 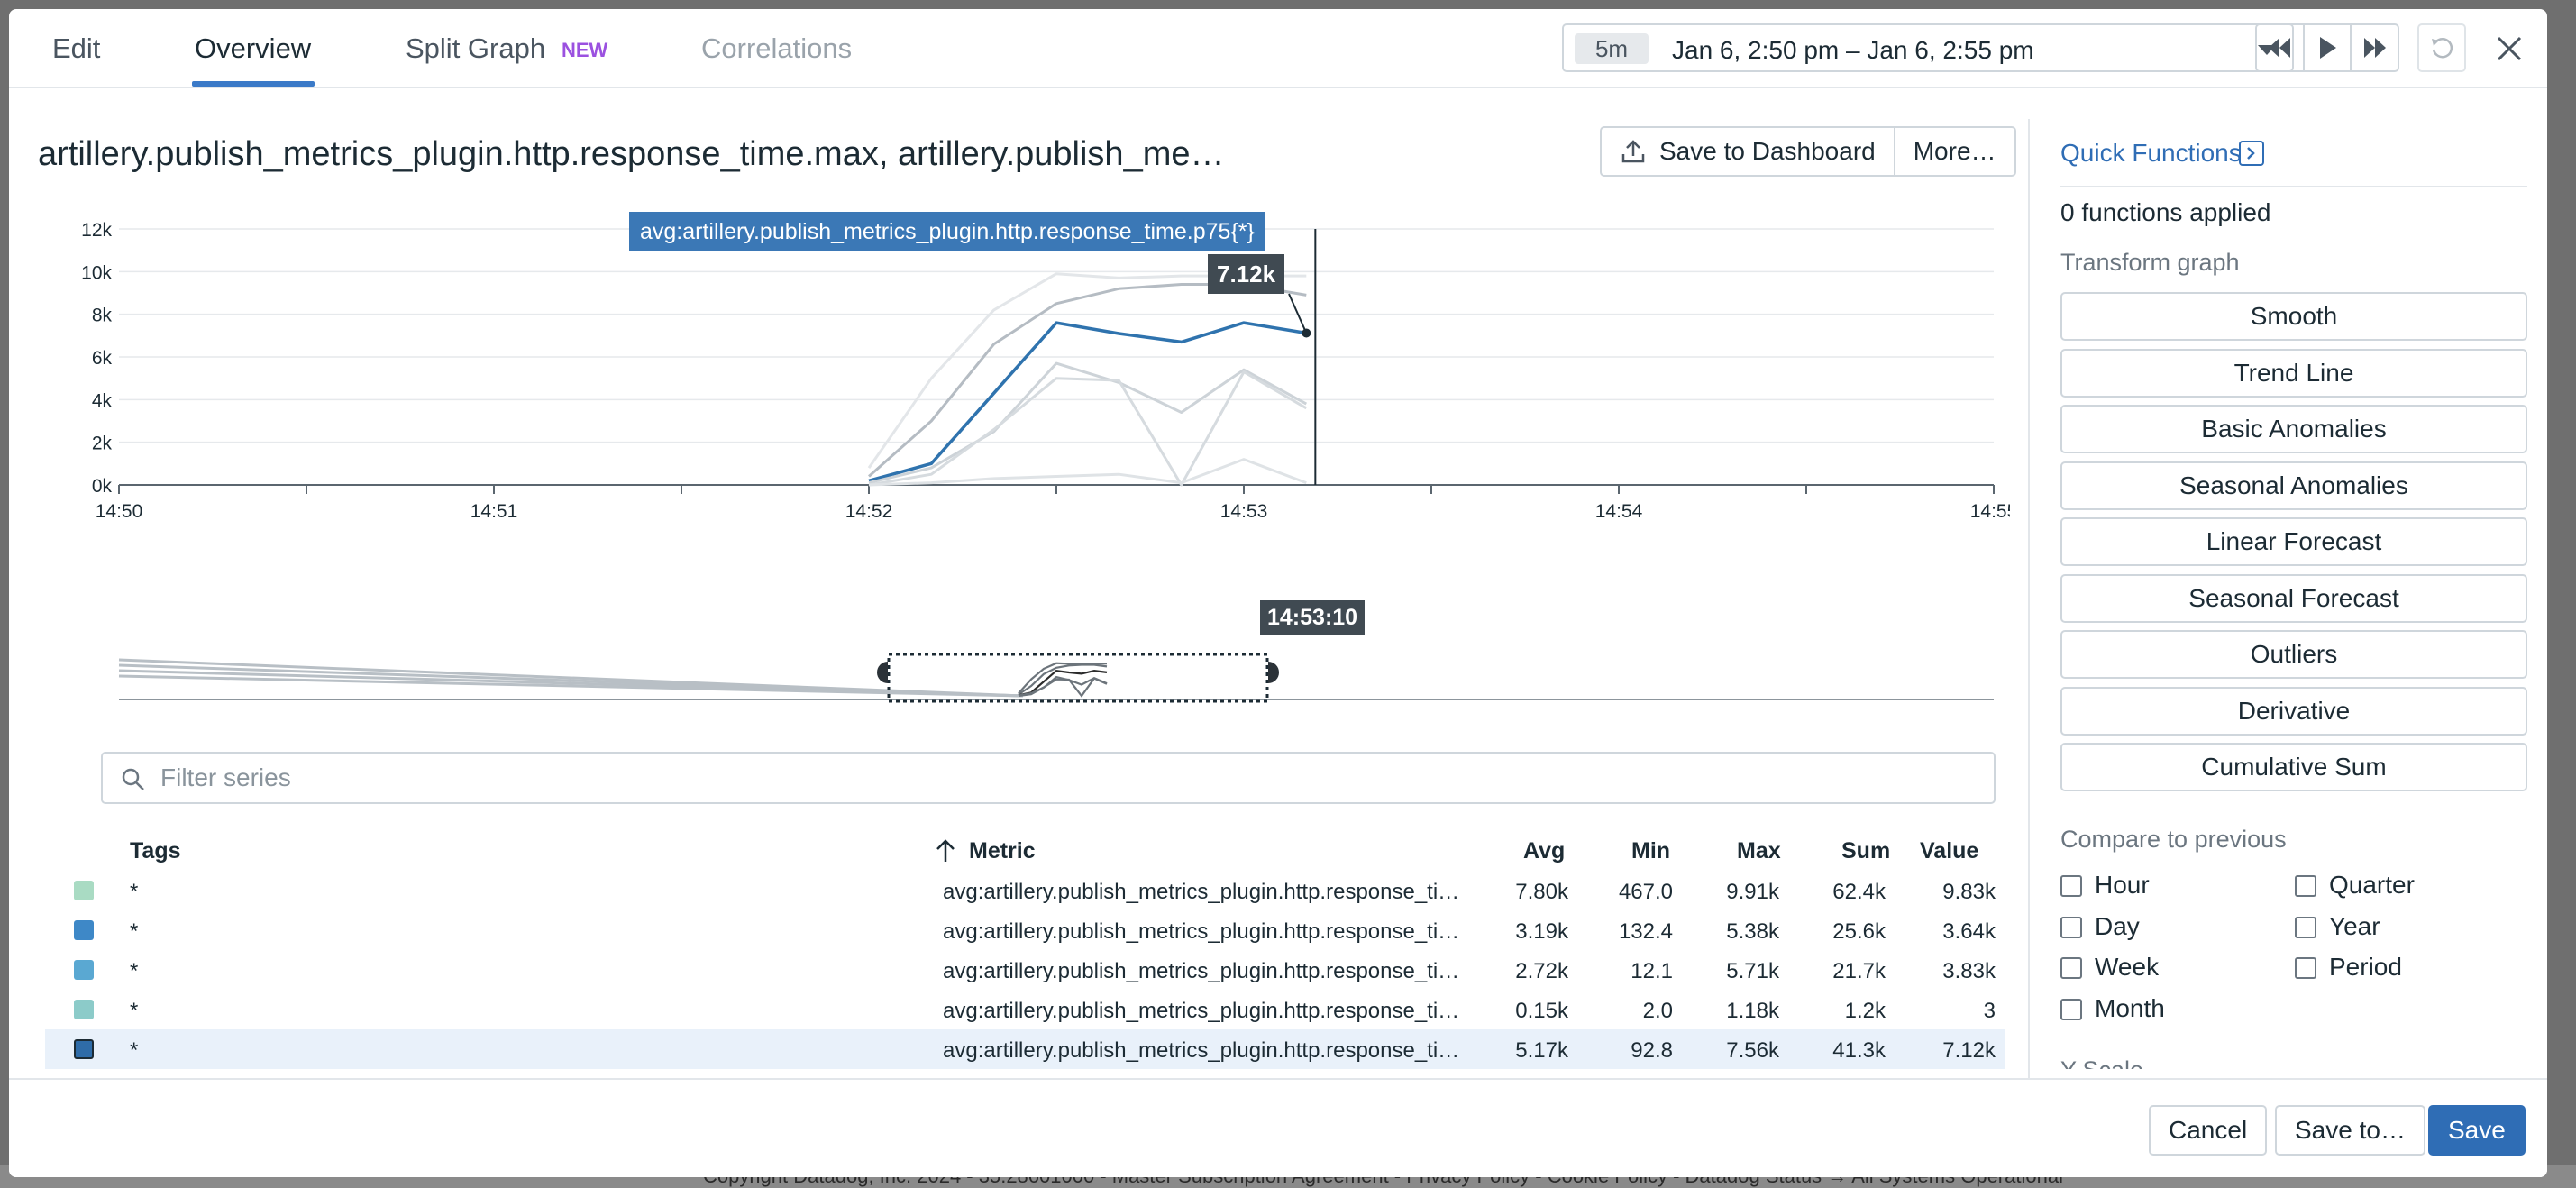 I want to click on filter-series-input, so click(x=1017, y=778).